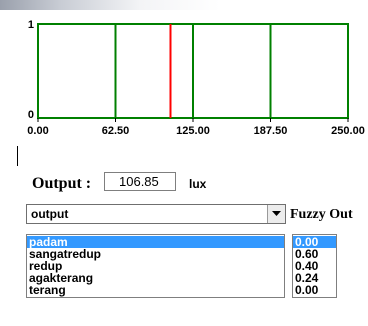 This screenshot has width=368, height=326. I want to click on output-label: Output :, so click(62, 183).